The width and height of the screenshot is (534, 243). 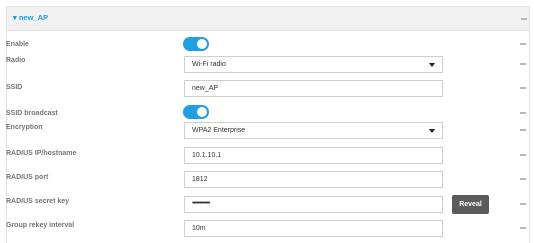 What do you see at coordinates (196, 112) in the screenshot?
I see `ssid-broadcast-toggle` at bounding box center [196, 112].